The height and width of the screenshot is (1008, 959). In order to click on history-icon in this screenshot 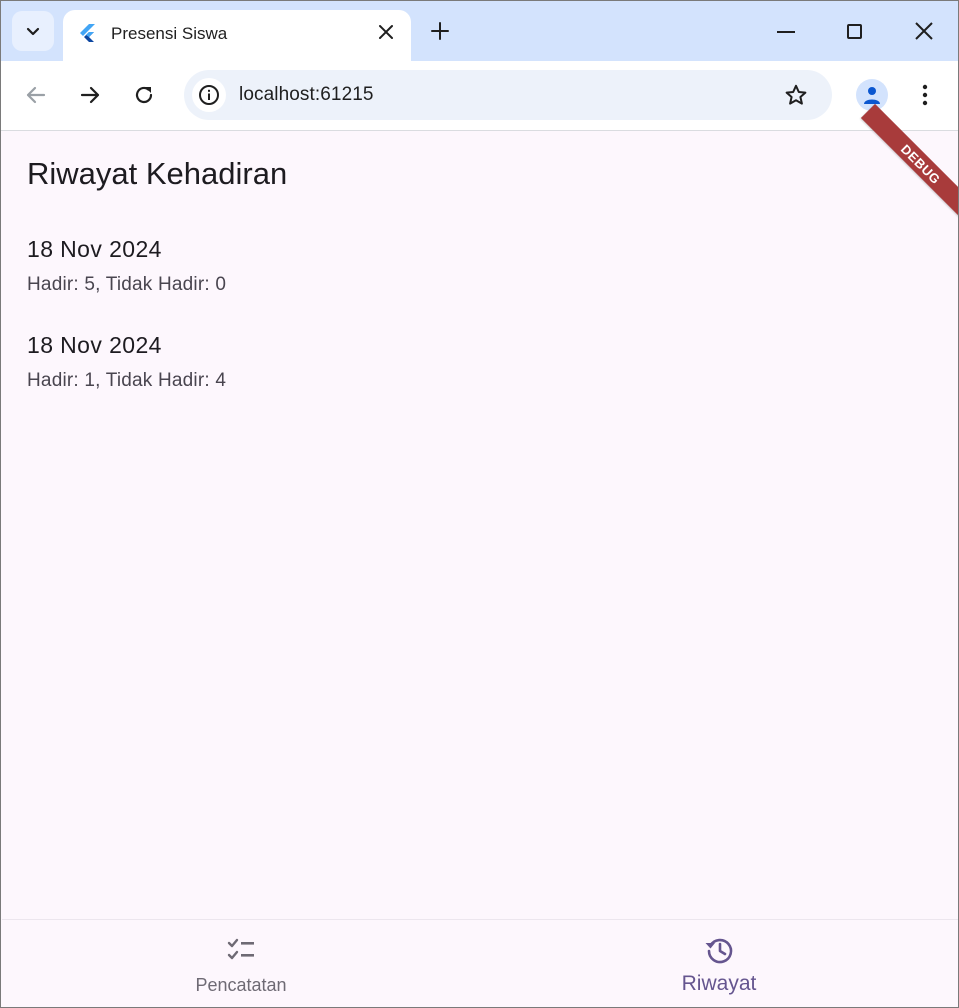, I will do `click(719, 951)`.